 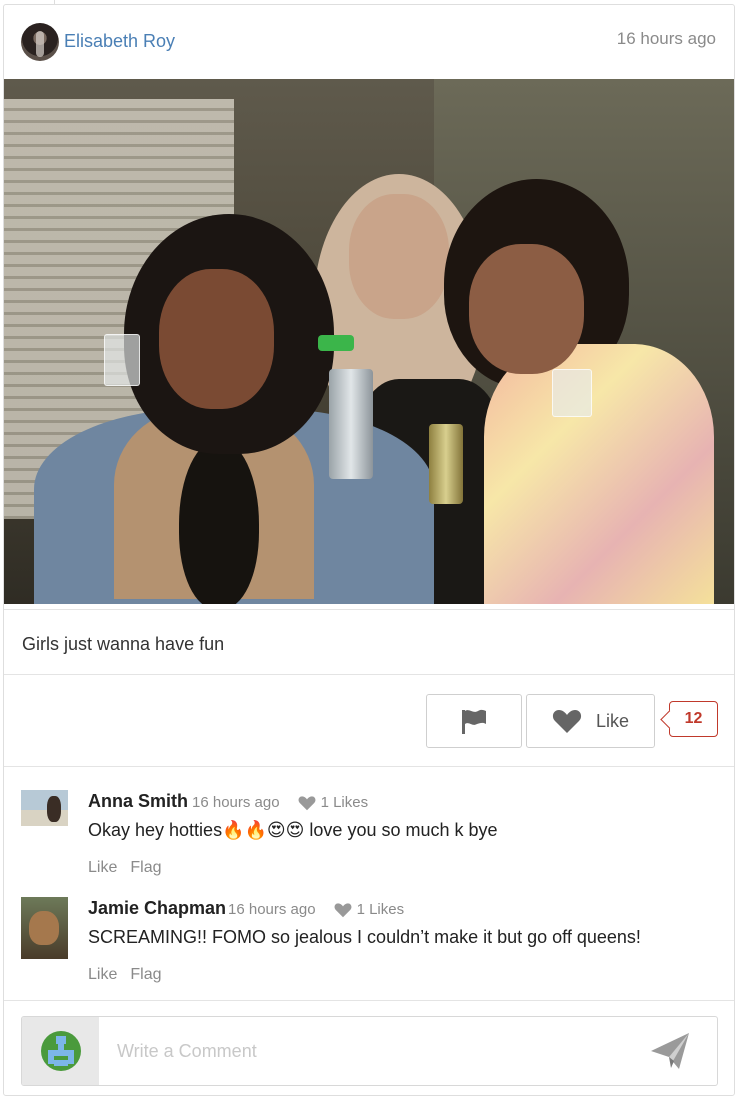 What do you see at coordinates (219, 521) in the screenshot?
I see `photo-person-left-shirt` at bounding box center [219, 521].